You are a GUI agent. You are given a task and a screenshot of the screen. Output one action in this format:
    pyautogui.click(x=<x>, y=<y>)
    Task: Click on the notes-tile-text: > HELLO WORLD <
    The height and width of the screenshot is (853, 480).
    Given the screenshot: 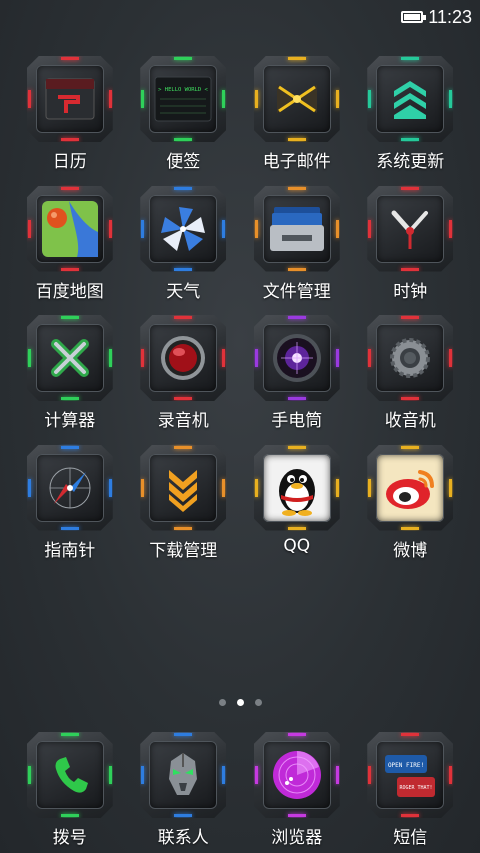 What is the action you would take?
    pyautogui.click(x=183, y=90)
    